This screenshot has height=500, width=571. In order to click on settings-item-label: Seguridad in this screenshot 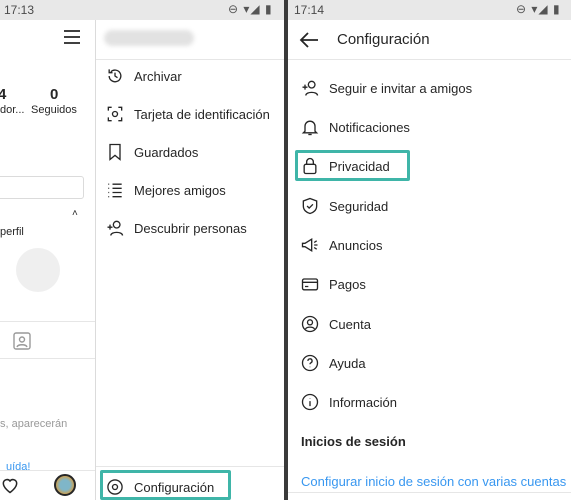, I will do `click(359, 206)`.